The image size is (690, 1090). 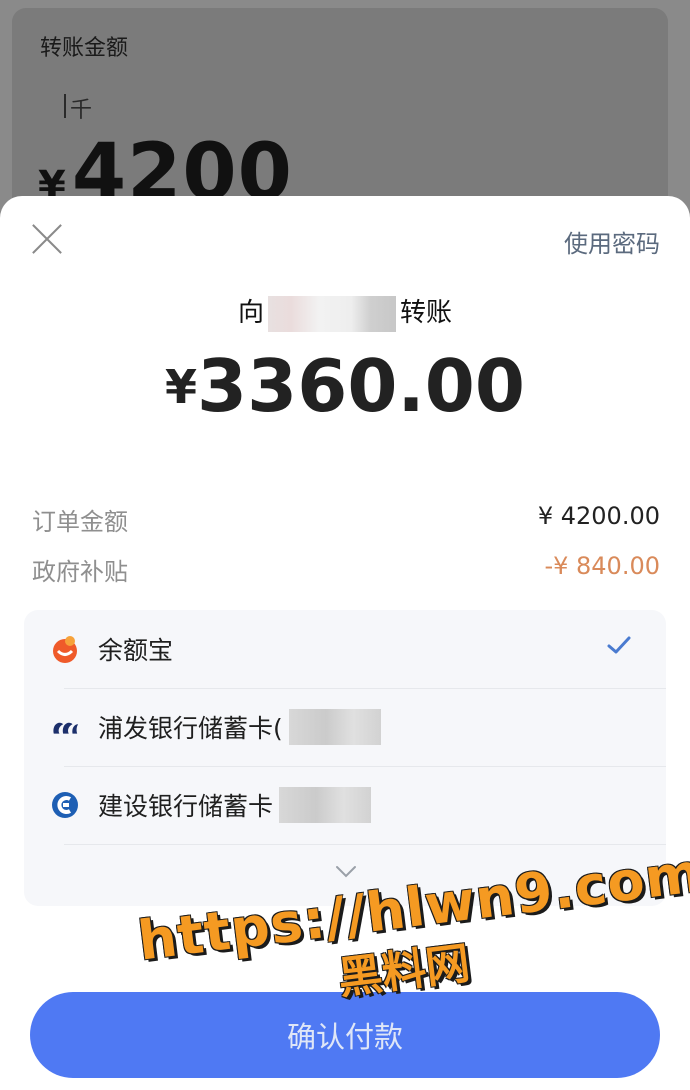 I want to click on recipient-suffix: 转账, so click(x=426, y=313).